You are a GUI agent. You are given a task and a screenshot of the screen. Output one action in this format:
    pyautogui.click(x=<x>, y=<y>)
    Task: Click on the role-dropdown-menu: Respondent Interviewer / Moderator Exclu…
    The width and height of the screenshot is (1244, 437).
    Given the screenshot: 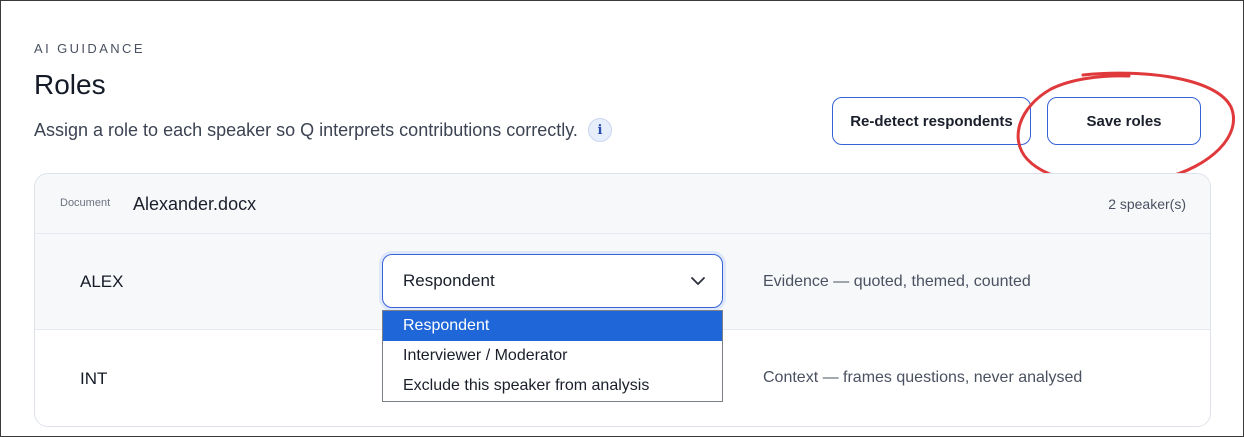 What is the action you would take?
    pyautogui.click(x=552, y=356)
    